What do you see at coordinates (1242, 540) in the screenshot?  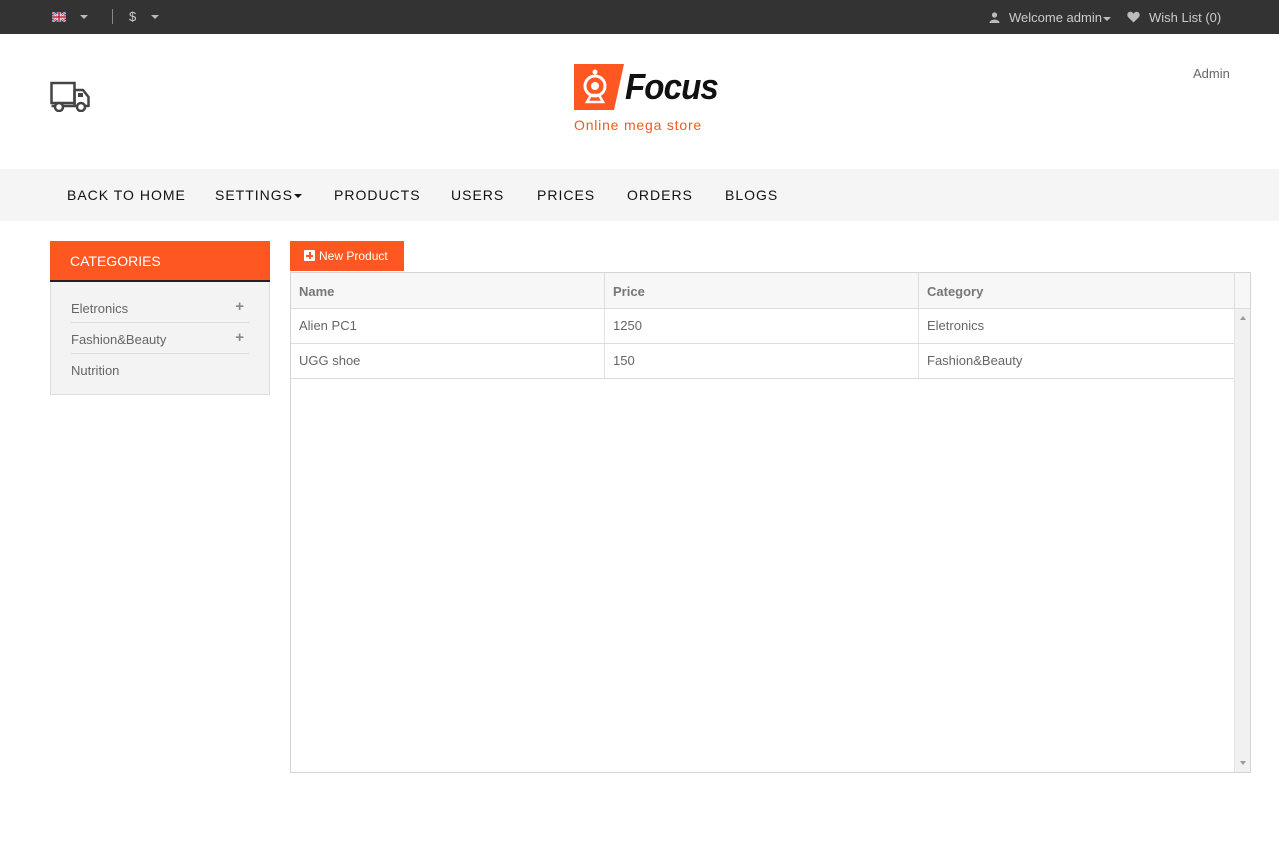 I see `table-scrollbar` at bounding box center [1242, 540].